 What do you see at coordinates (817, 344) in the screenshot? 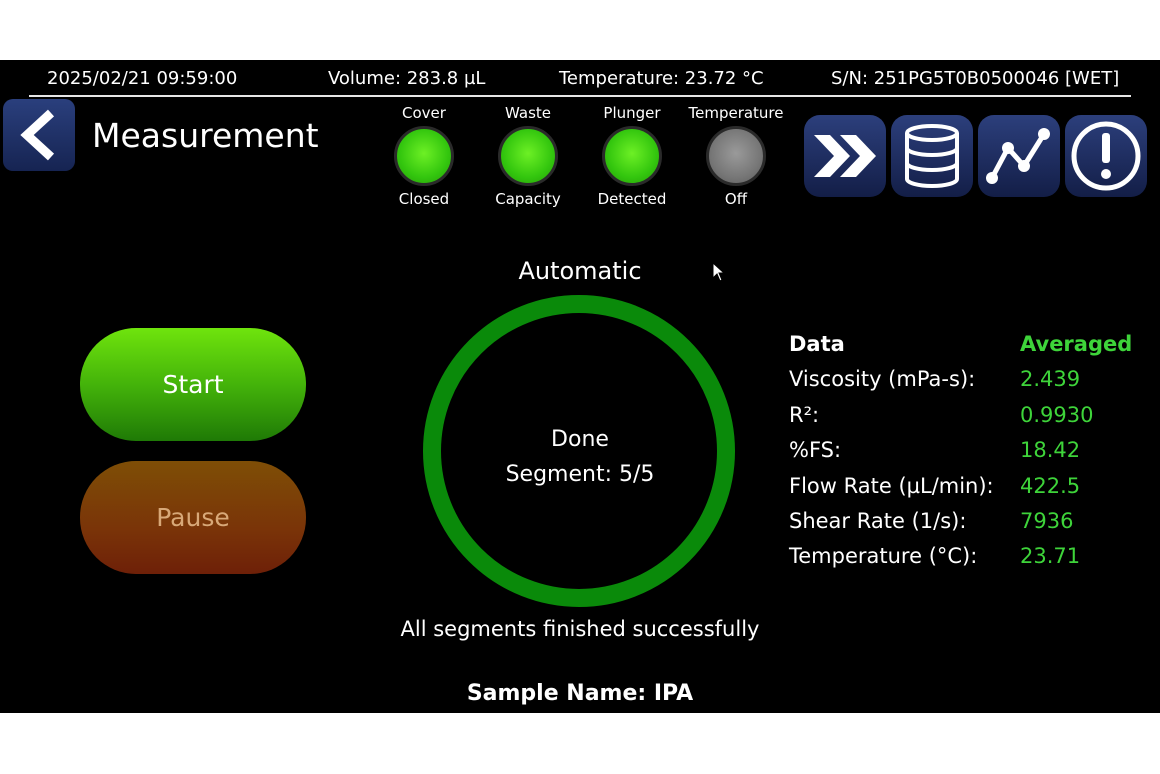
I see `header-label: Data` at bounding box center [817, 344].